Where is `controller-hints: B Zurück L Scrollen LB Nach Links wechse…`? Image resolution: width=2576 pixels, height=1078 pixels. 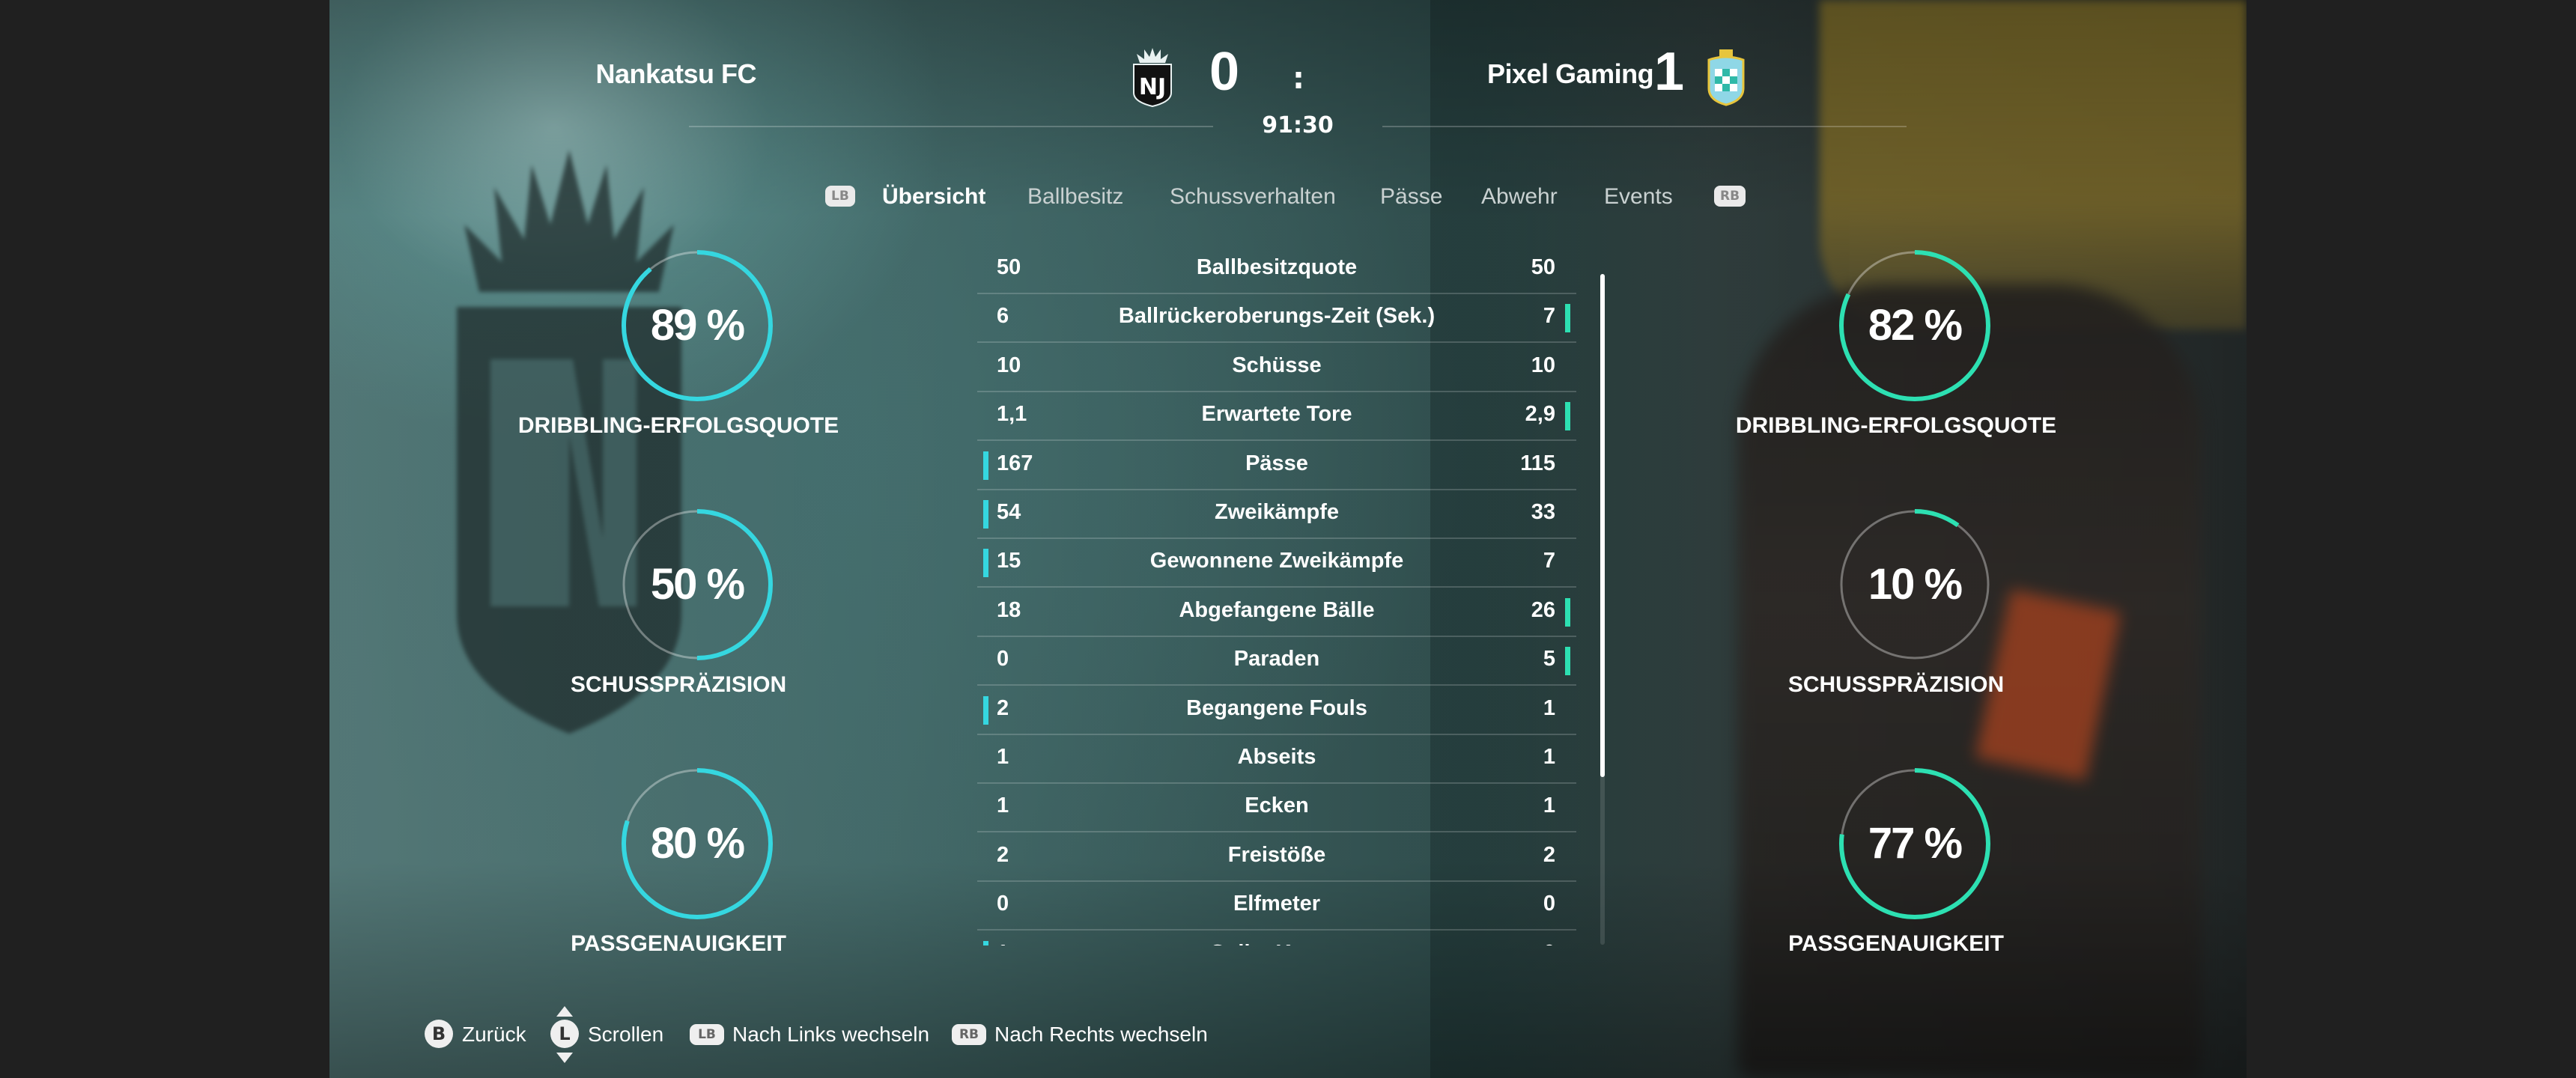
controller-hints: B Zurück L Scrollen LB Nach Links wechse… is located at coordinates (1288, 1034).